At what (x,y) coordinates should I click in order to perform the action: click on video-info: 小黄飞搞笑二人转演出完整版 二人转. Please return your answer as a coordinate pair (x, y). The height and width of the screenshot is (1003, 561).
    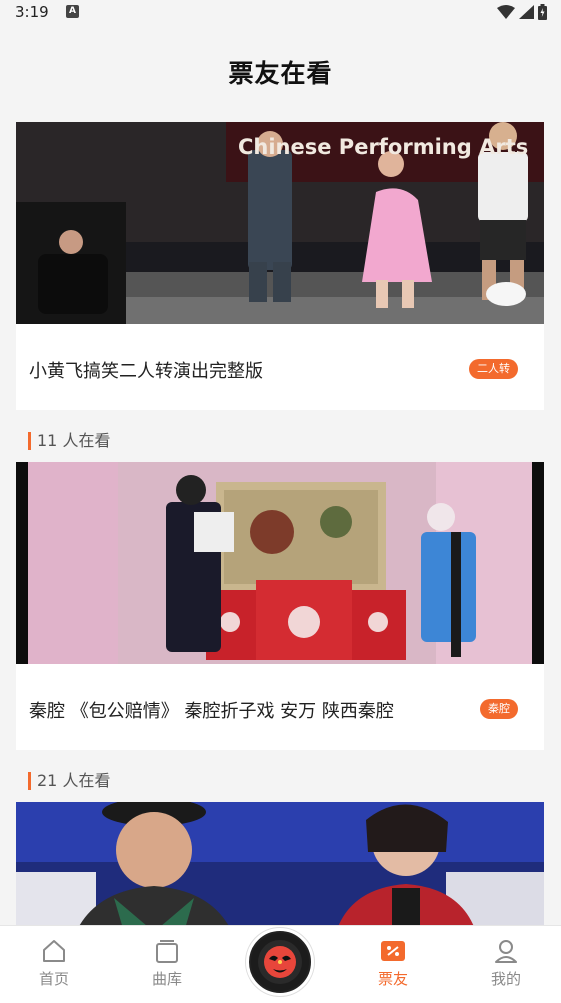
    Looking at the image, I should click on (280, 367).